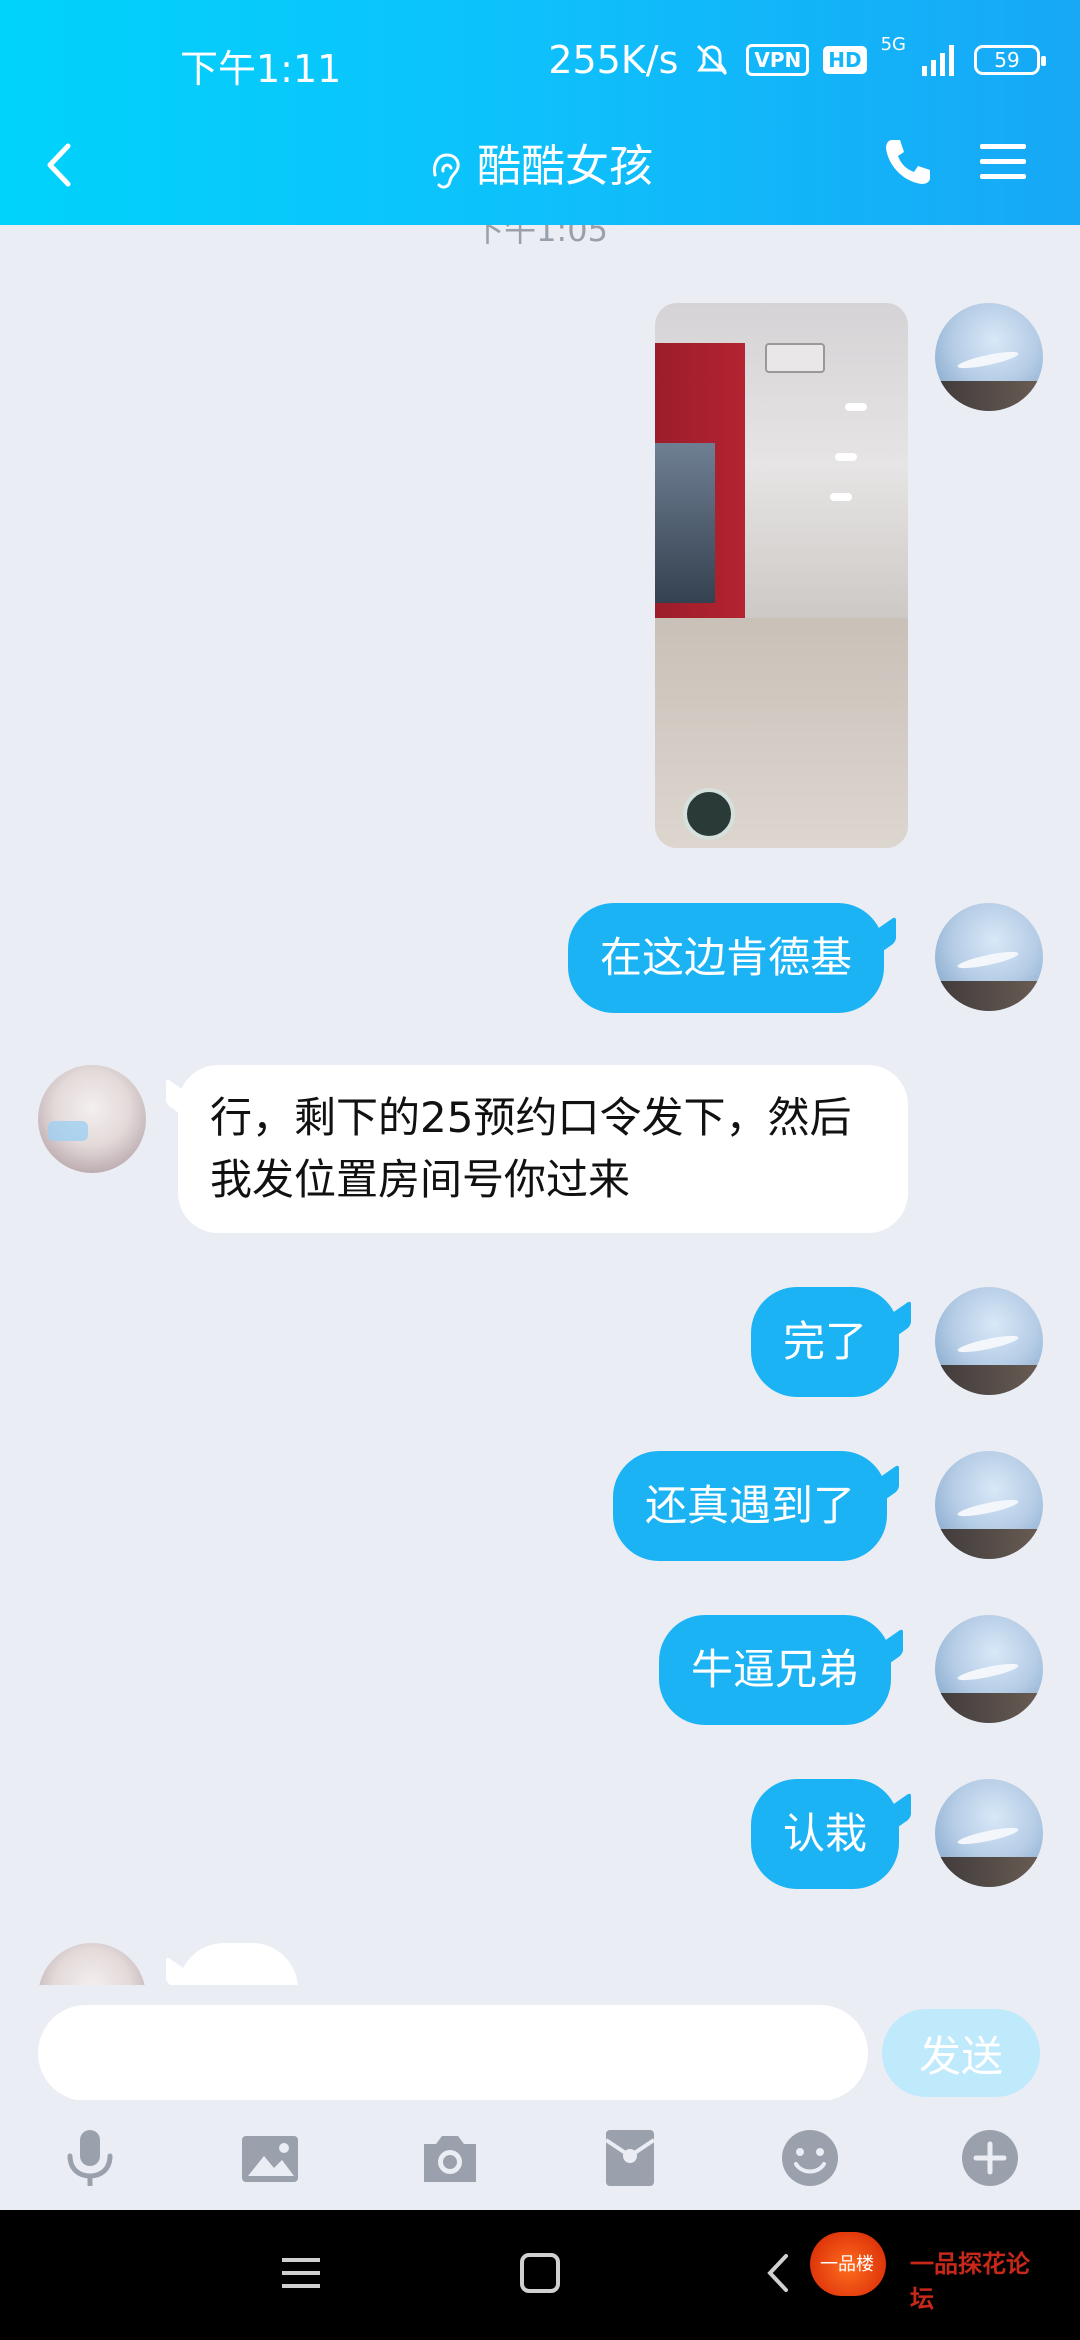 The height and width of the screenshot is (2340, 1080). I want to click on phone-icon, so click(908, 162).